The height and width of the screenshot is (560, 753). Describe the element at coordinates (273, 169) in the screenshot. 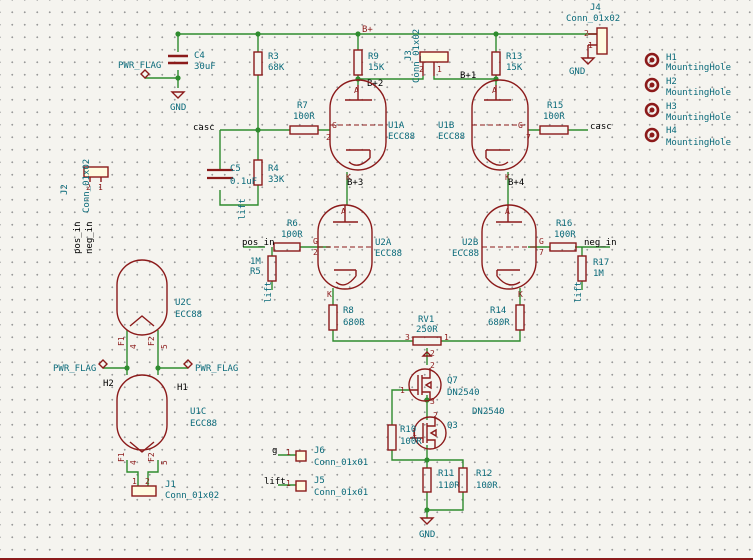

I see `svg-text: R4` at that location.